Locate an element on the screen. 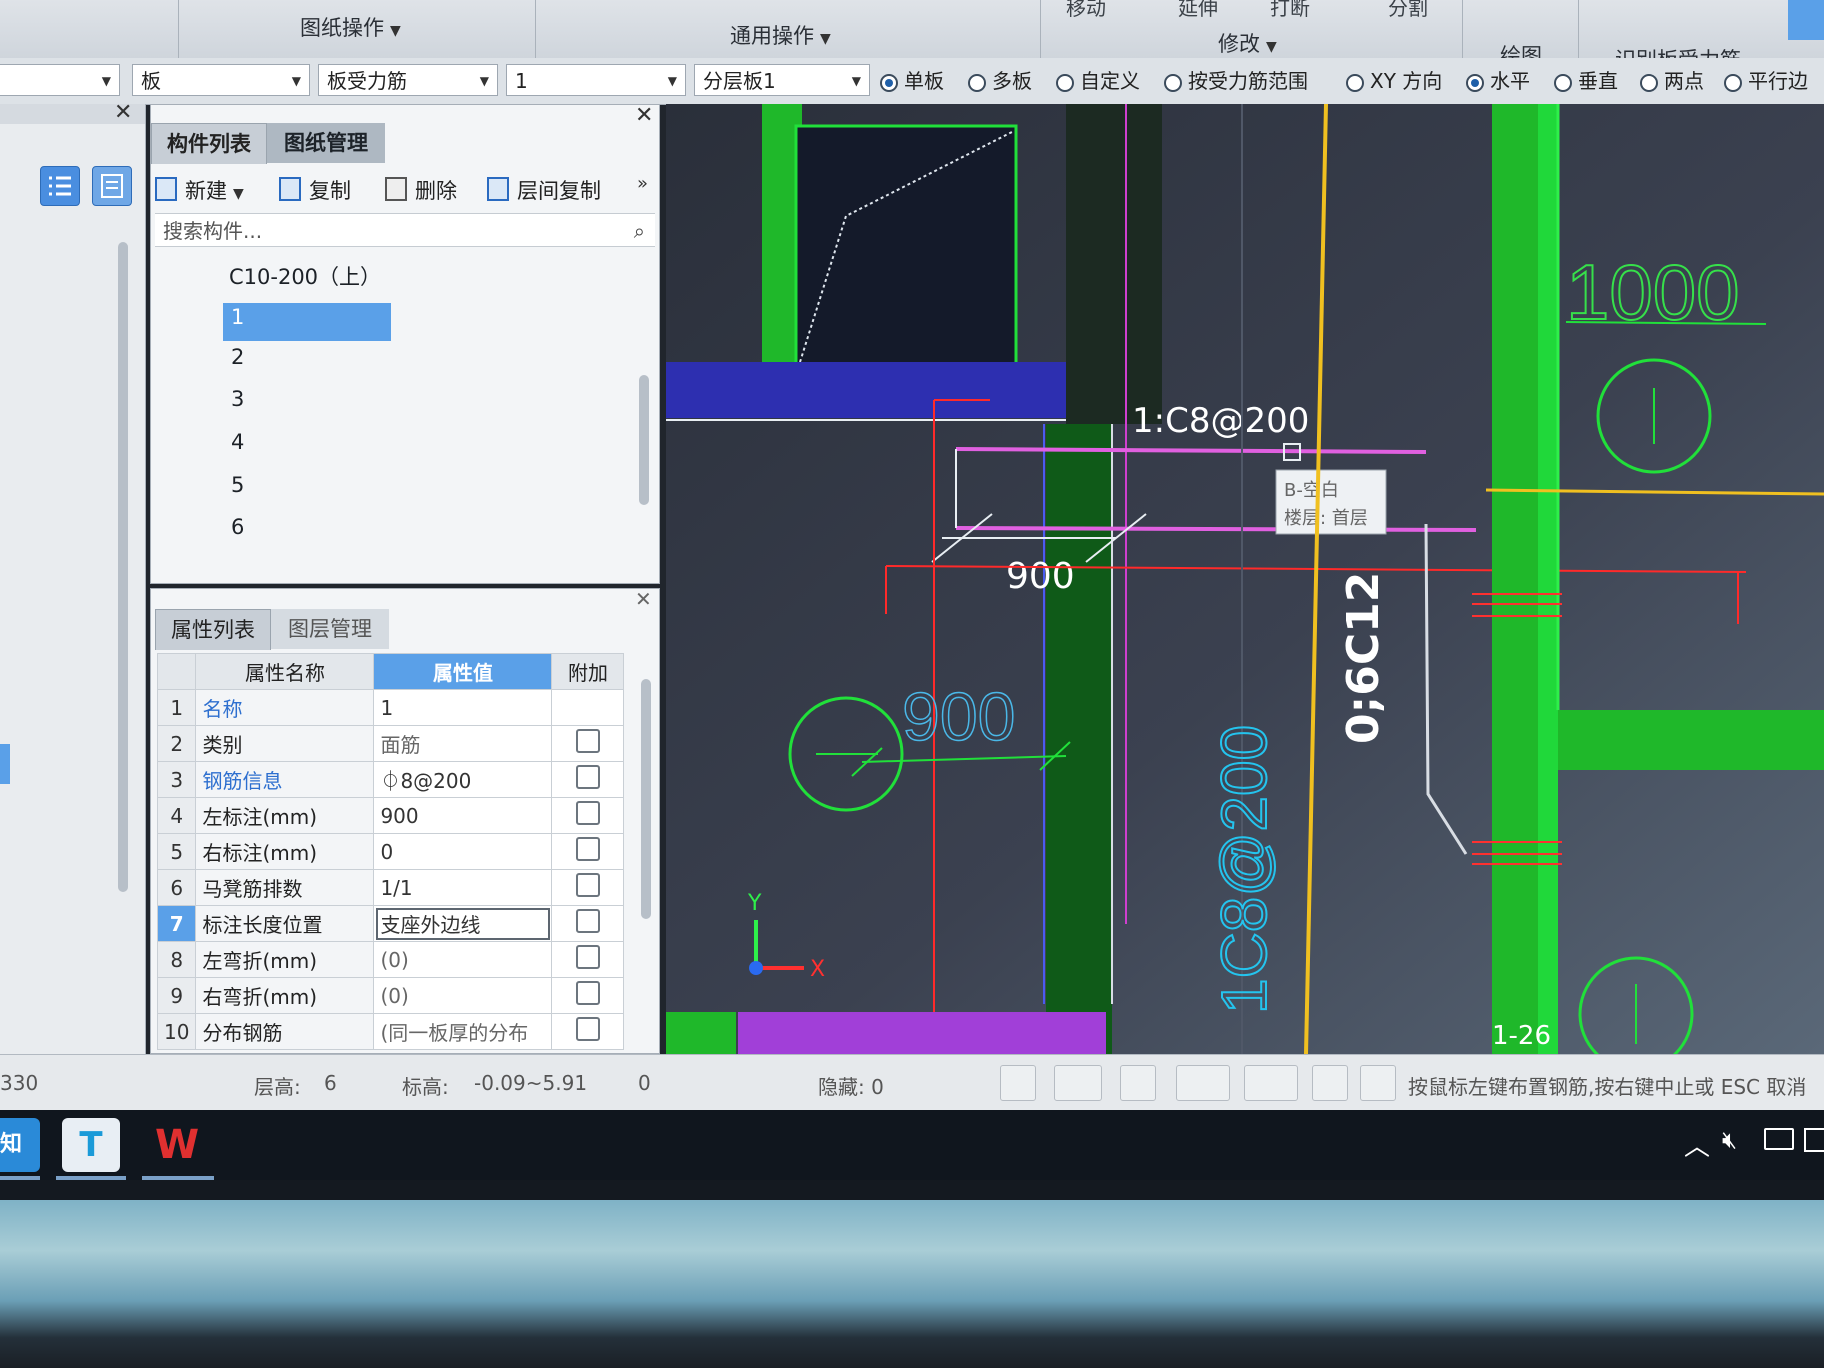 The image size is (1824, 1368). ribbon-split: 分割 is located at coordinates (1408, 10).